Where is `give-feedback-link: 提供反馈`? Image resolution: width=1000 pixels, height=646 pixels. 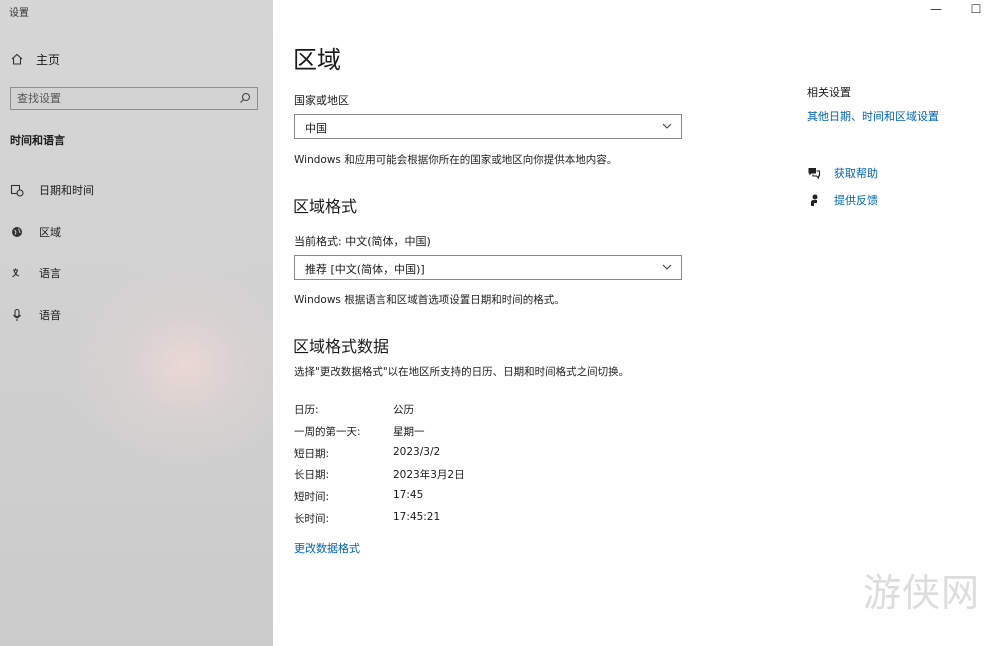
give-feedback-link: 提供反馈 is located at coordinates (856, 200).